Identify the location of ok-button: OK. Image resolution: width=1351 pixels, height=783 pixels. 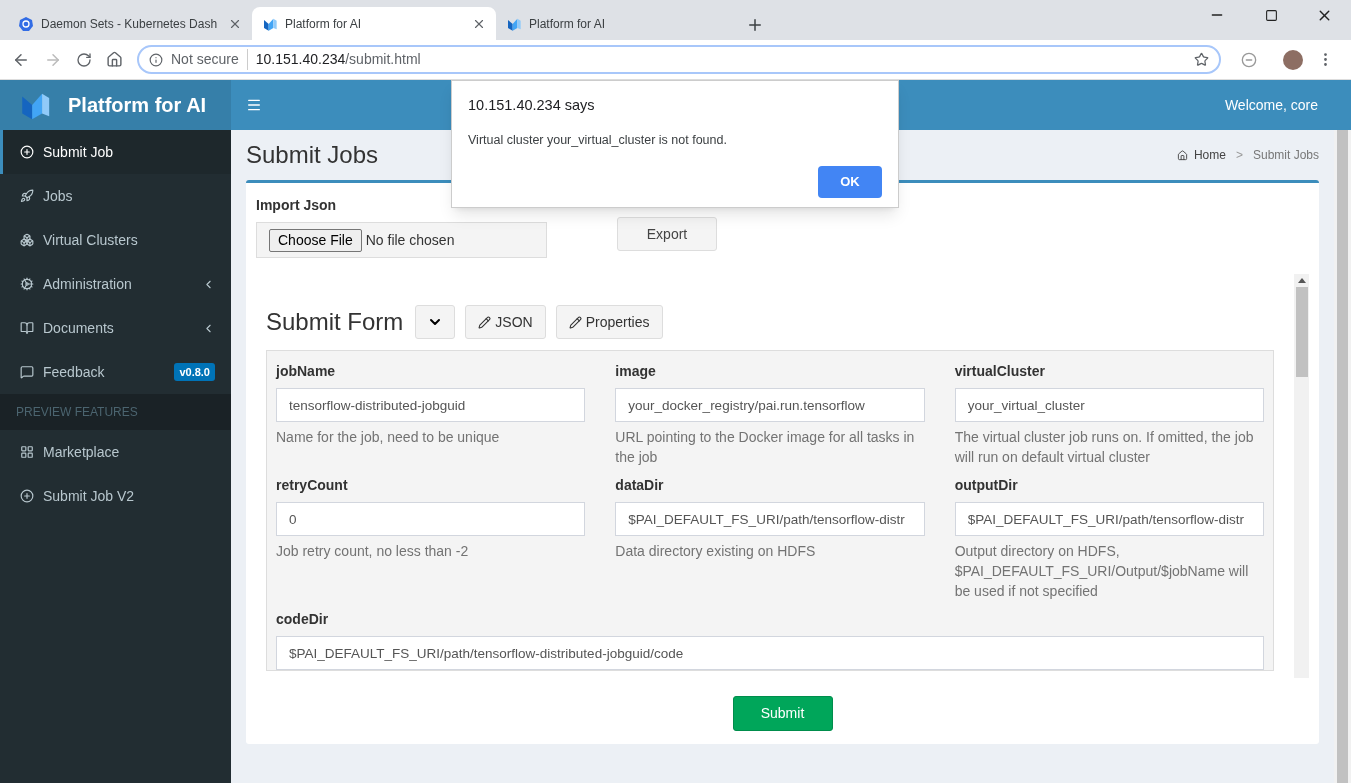
(850, 181).